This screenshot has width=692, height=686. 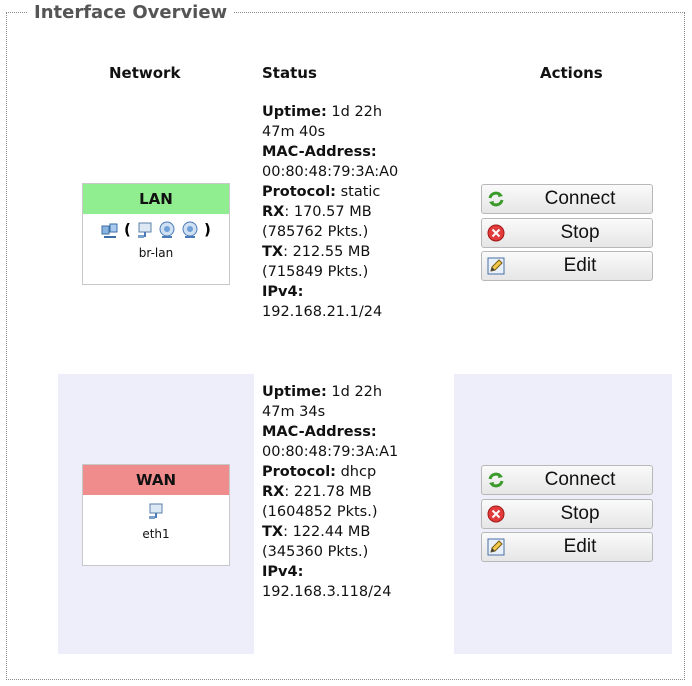 What do you see at coordinates (156, 480) in the screenshot?
I see `network-name: WAN` at bounding box center [156, 480].